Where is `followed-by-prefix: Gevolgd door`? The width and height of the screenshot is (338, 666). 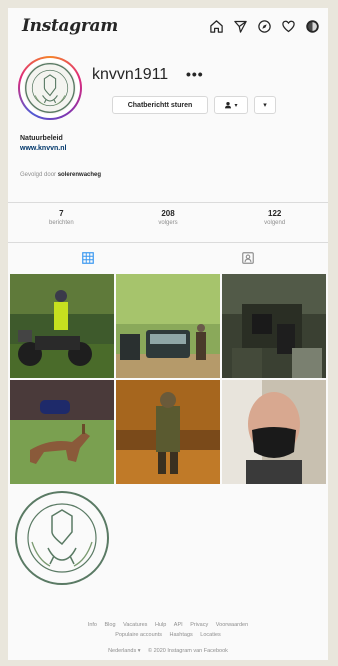
followed-by-prefix: Gevolgd door is located at coordinates (38, 175).